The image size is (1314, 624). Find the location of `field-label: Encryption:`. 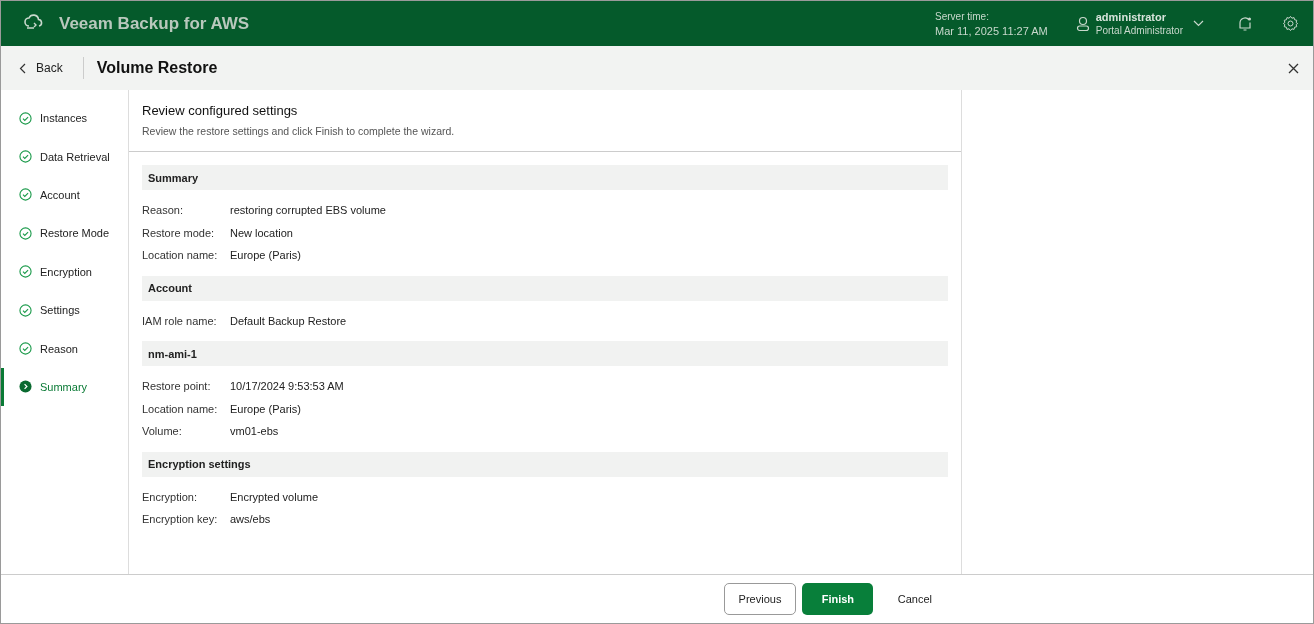

field-label: Encryption: is located at coordinates (170, 496).